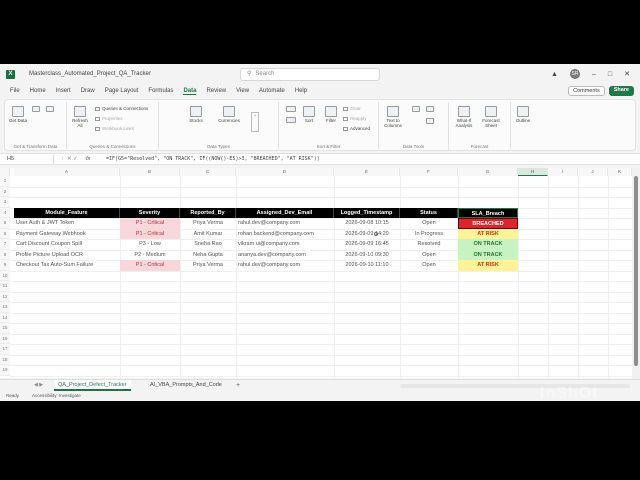 Image resolution: width=640 pixels, height=480 pixels. Describe the element at coordinates (208, 223) in the screenshot. I see `reporter-cell: Priya Verma` at that location.